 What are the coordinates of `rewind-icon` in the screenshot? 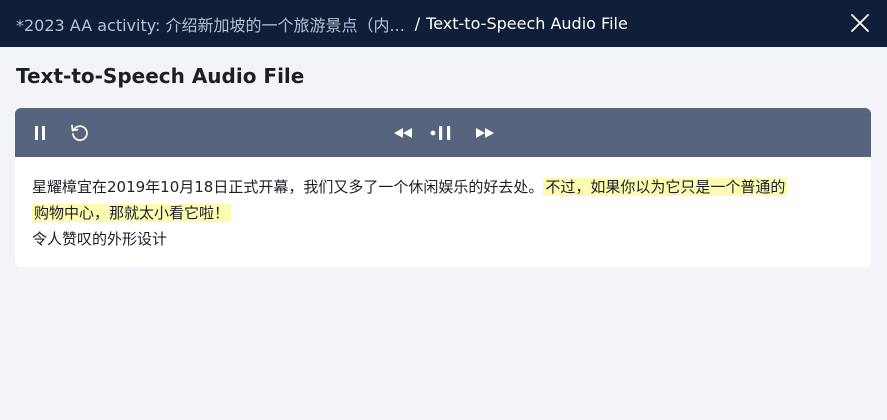 It's located at (403, 132).